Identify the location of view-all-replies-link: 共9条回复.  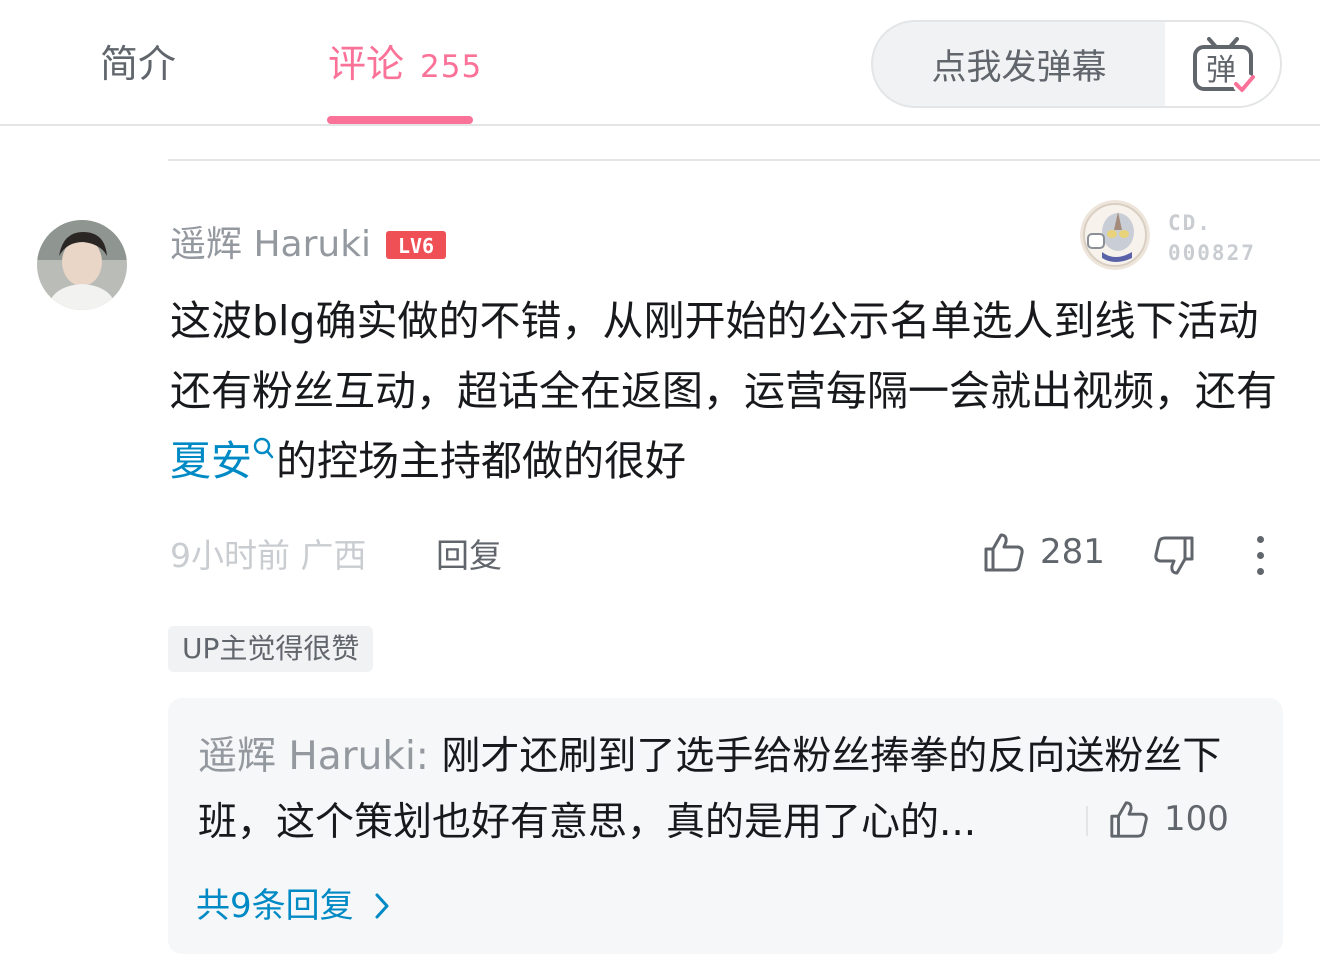
(293, 906).